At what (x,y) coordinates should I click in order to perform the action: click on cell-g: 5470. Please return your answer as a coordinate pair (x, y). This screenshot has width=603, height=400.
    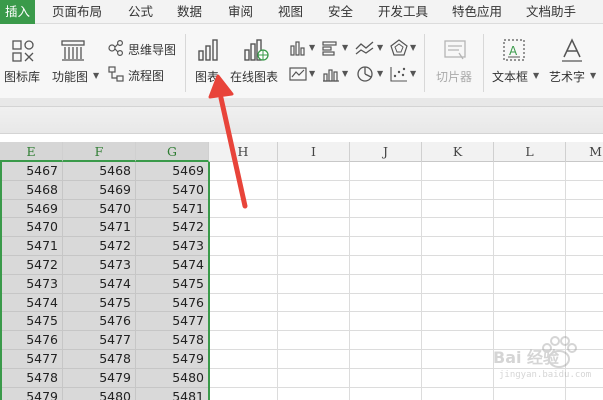
    Looking at the image, I should click on (172, 190).